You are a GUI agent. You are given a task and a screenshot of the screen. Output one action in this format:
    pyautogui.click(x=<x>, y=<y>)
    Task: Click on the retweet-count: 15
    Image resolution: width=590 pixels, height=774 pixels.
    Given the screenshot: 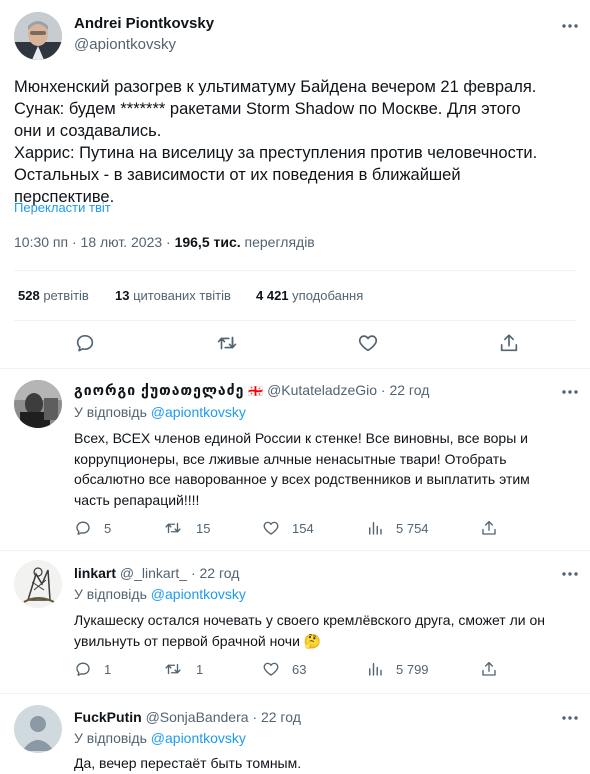 What is the action you would take?
    pyautogui.click(x=203, y=528)
    